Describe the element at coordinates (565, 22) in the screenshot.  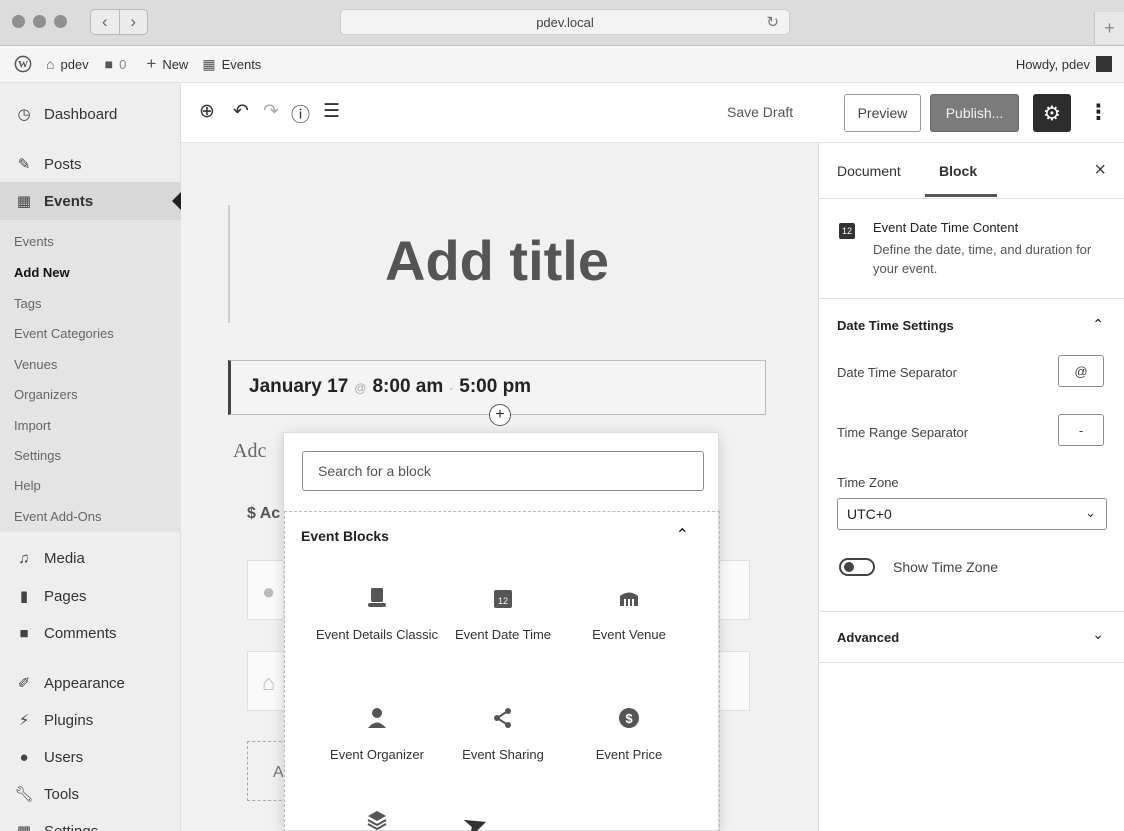
I see `address-bar: pdev.local ↻` at that location.